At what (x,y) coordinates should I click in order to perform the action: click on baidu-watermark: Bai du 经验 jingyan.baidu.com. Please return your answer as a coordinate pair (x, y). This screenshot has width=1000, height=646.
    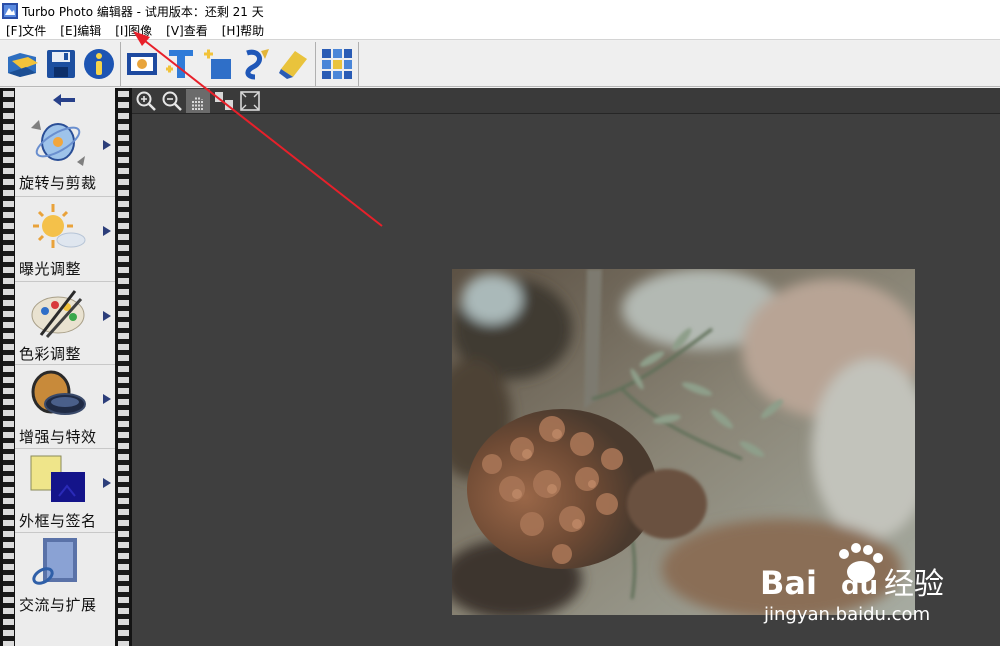
    Looking at the image, I should click on (878, 585).